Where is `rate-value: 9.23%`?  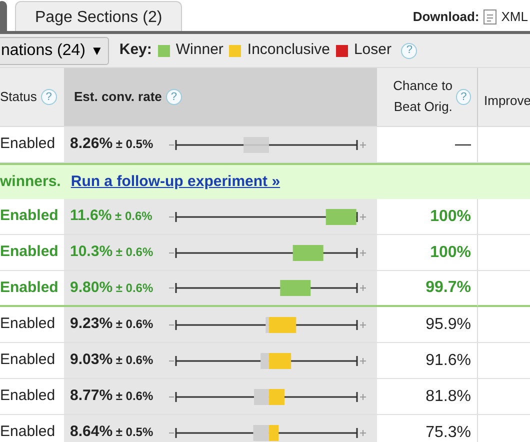
rate-value: 9.23% is located at coordinates (91, 323).